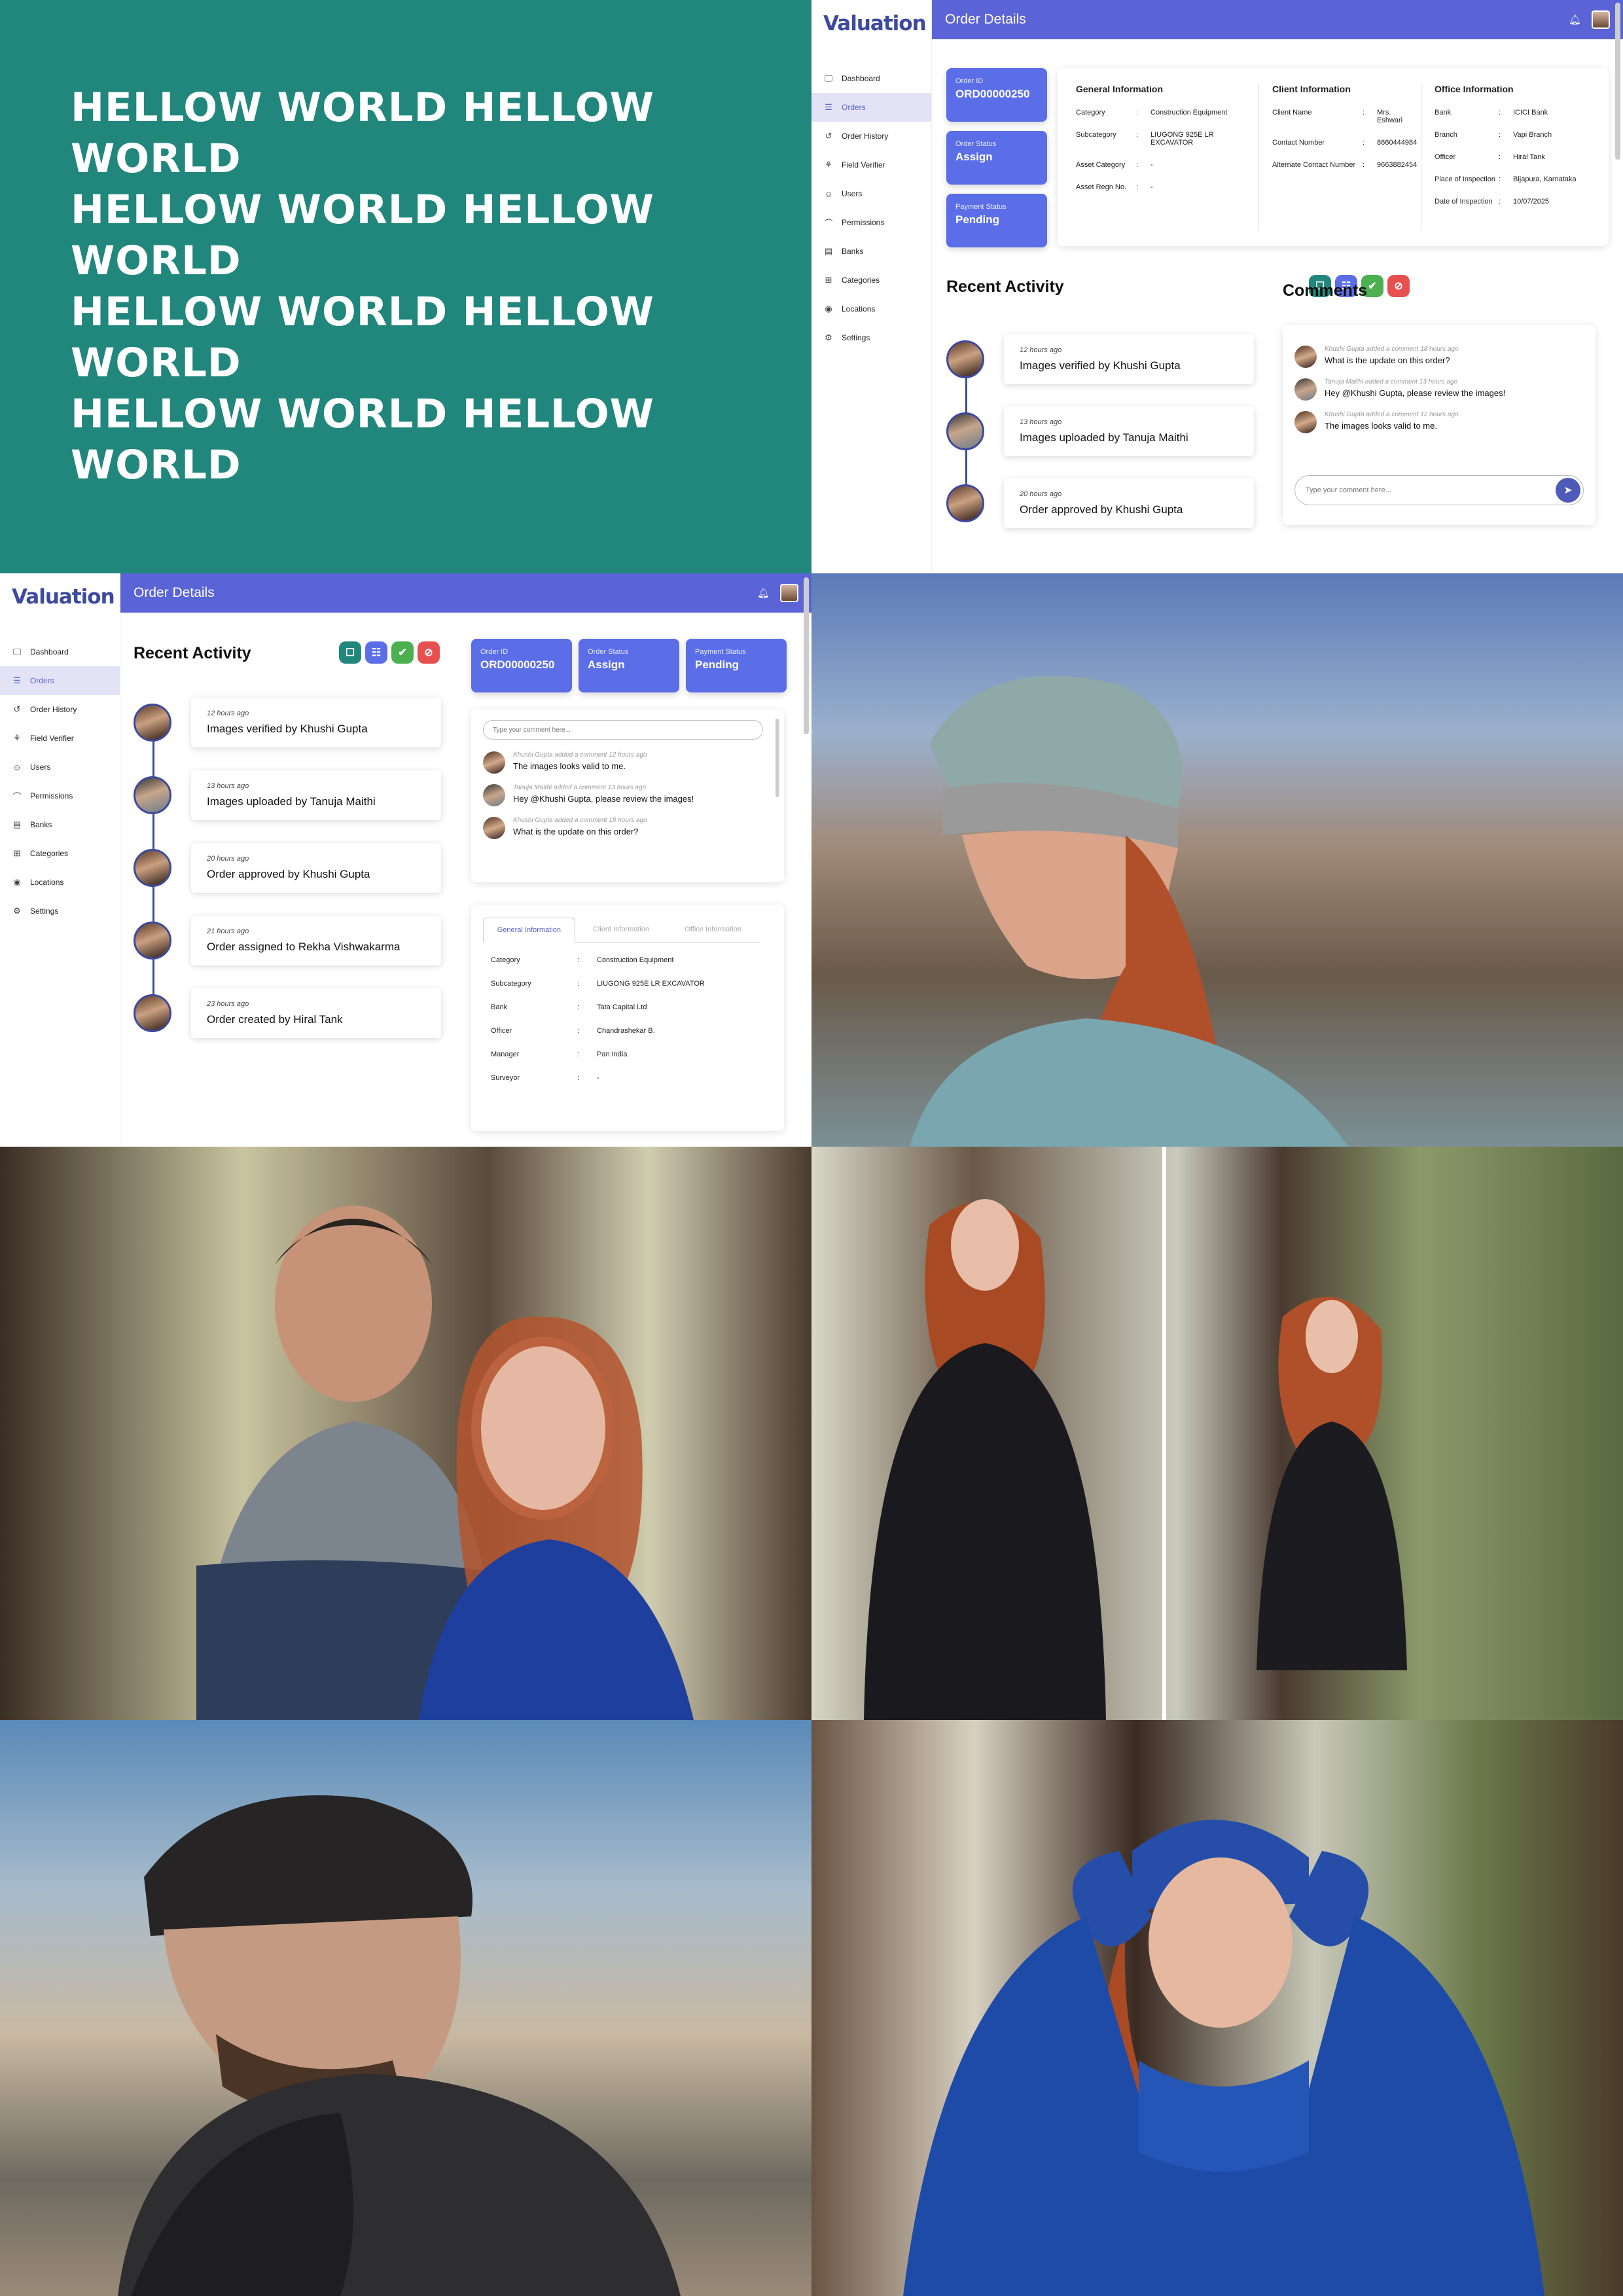  Describe the element at coordinates (713, 930) in the screenshot. I see `tab-office-information: Office Information` at that location.